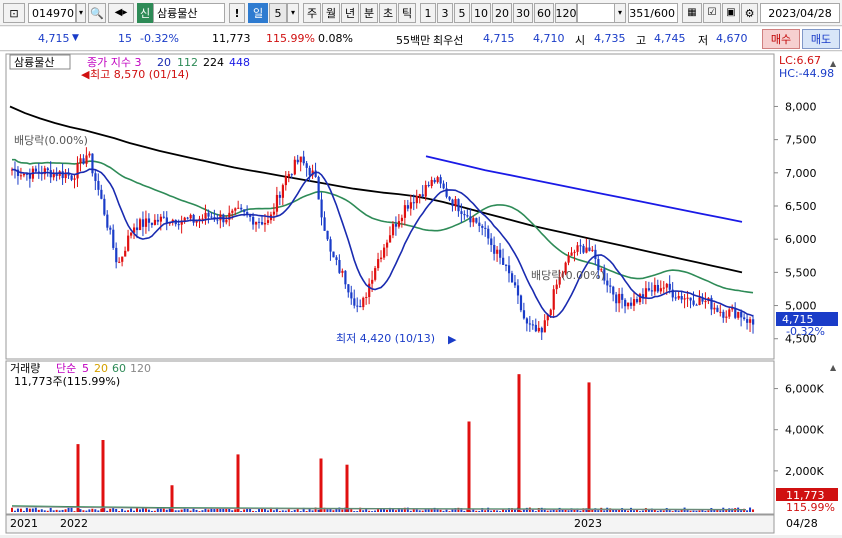 The image size is (842, 538). Describe the element at coordinates (821, 39) in the screenshot. I see `sell-button: 매도` at that location.